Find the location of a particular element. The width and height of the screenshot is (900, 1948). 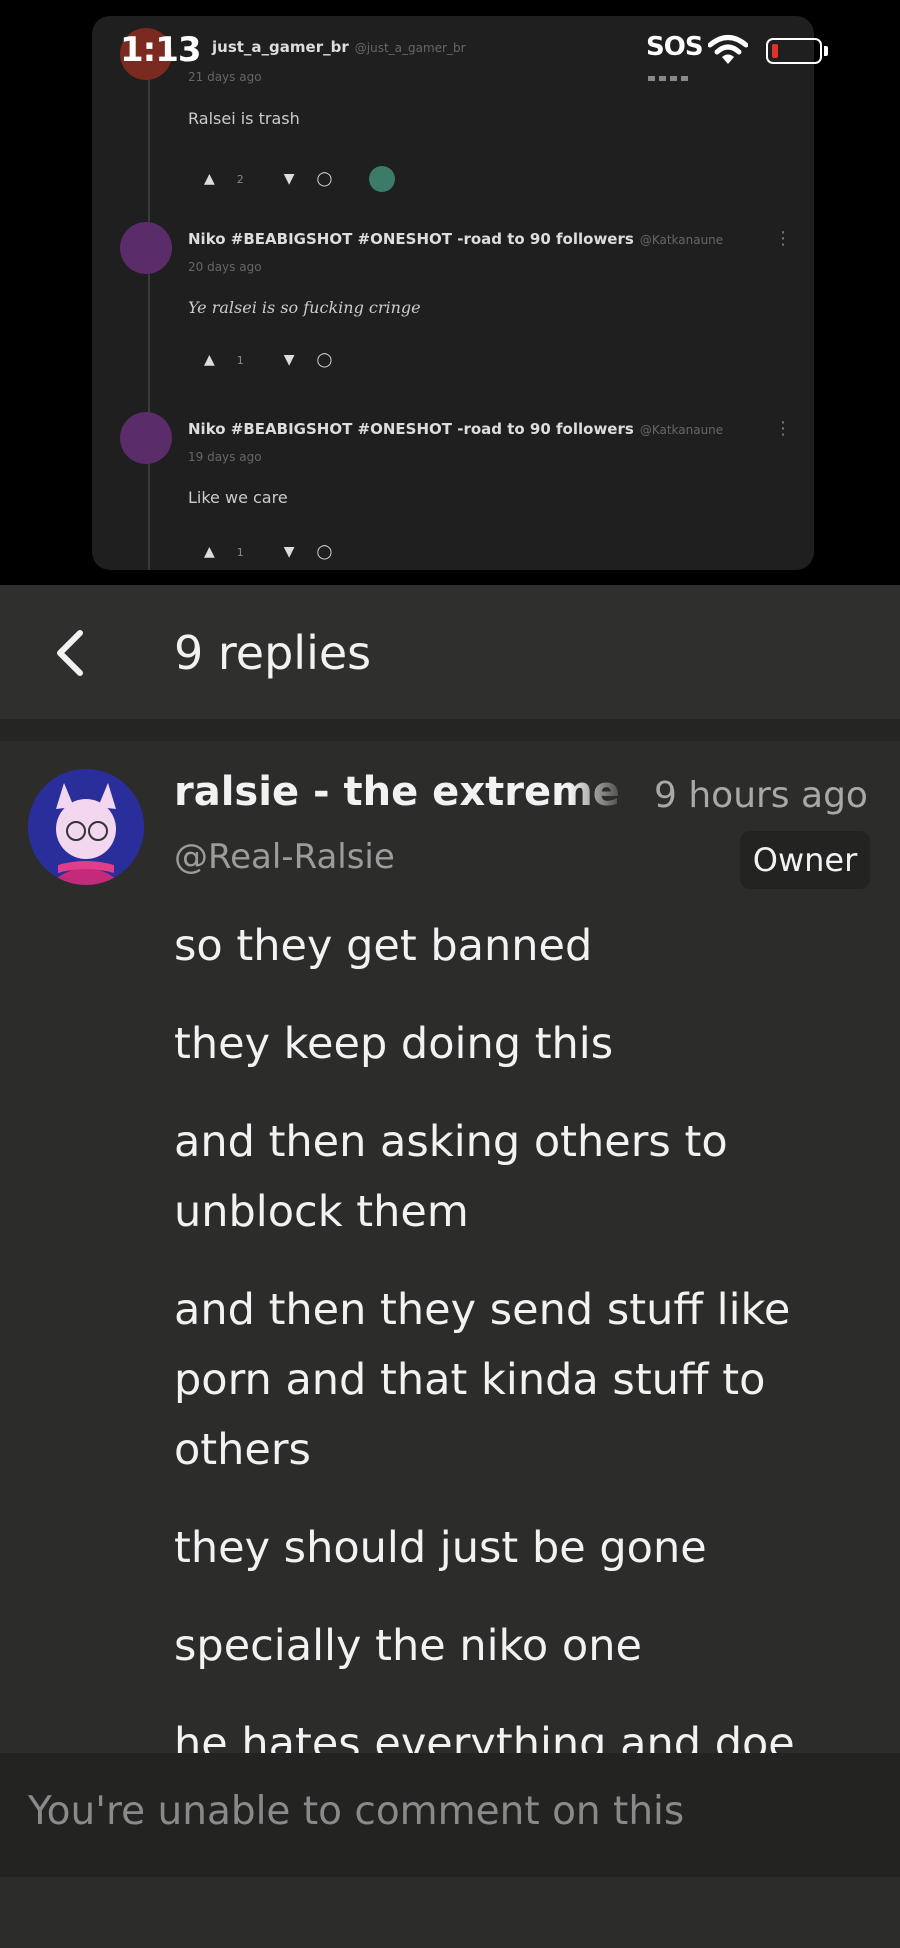

battery-icon is located at coordinates (794, 51).